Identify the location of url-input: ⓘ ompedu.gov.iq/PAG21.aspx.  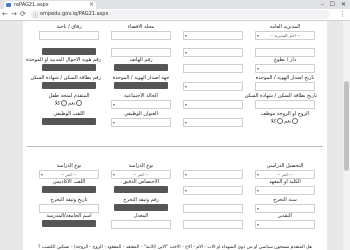
(180, 14).